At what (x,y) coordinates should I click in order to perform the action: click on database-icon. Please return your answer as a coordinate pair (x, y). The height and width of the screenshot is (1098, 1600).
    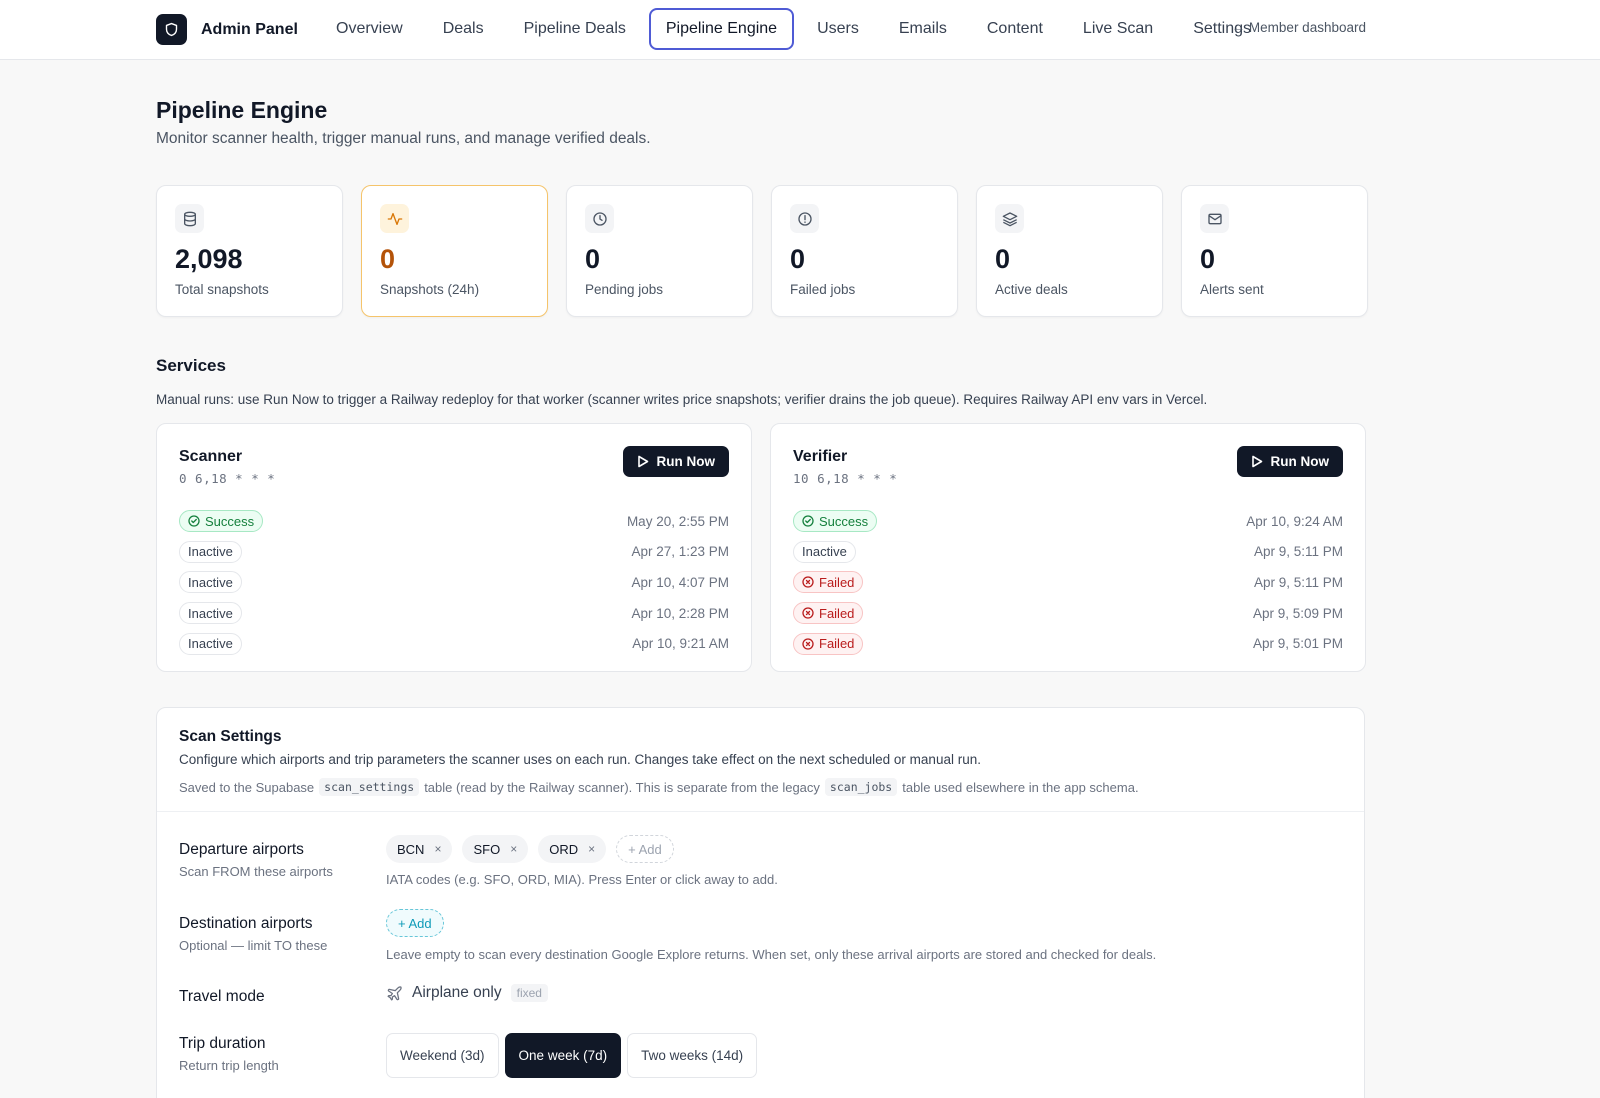
    Looking at the image, I should click on (189, 218).